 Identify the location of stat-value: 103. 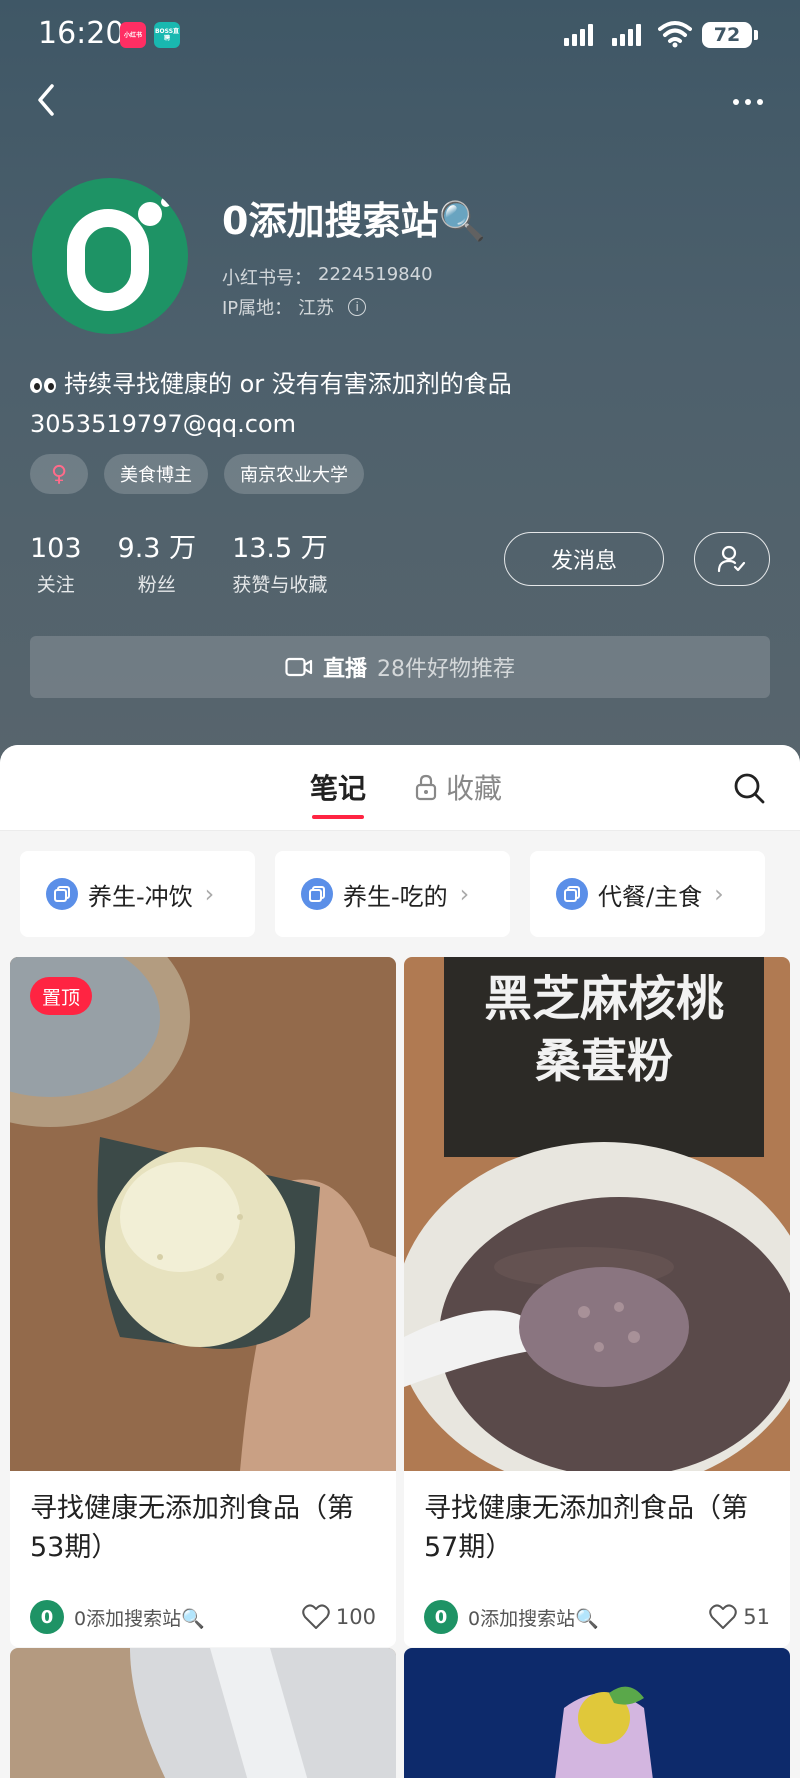
(56, 548).